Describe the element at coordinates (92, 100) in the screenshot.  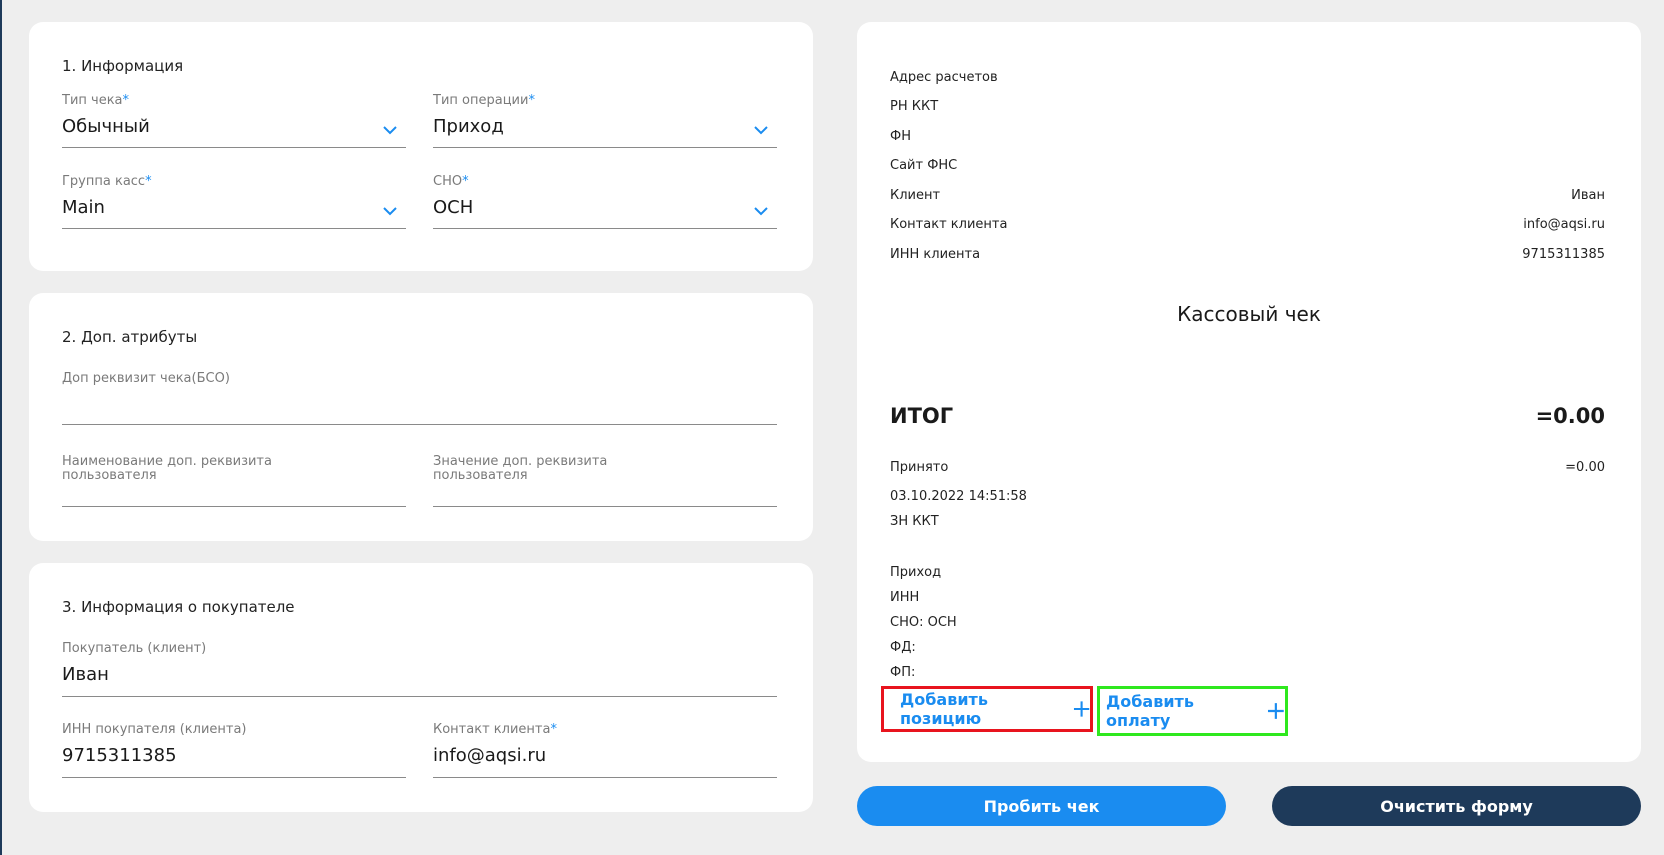
I see `check-type-label: Тип чека` at that location.